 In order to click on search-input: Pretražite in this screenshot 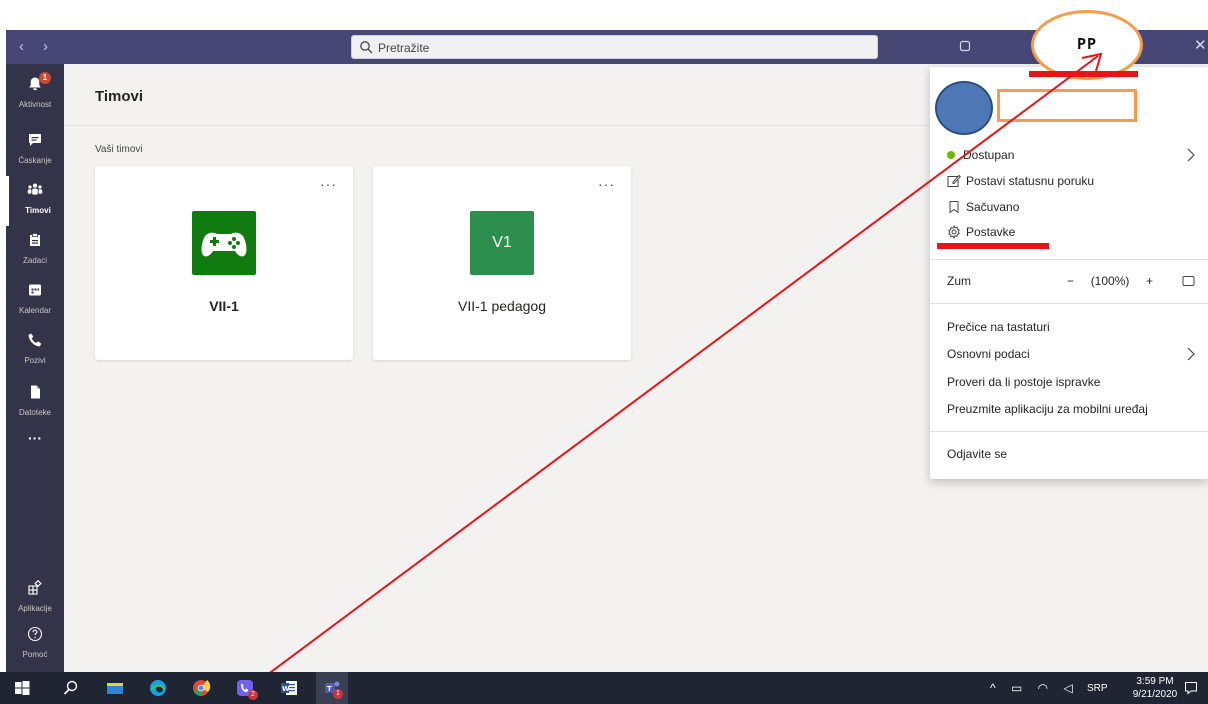, I will do `click(614, 47)`.